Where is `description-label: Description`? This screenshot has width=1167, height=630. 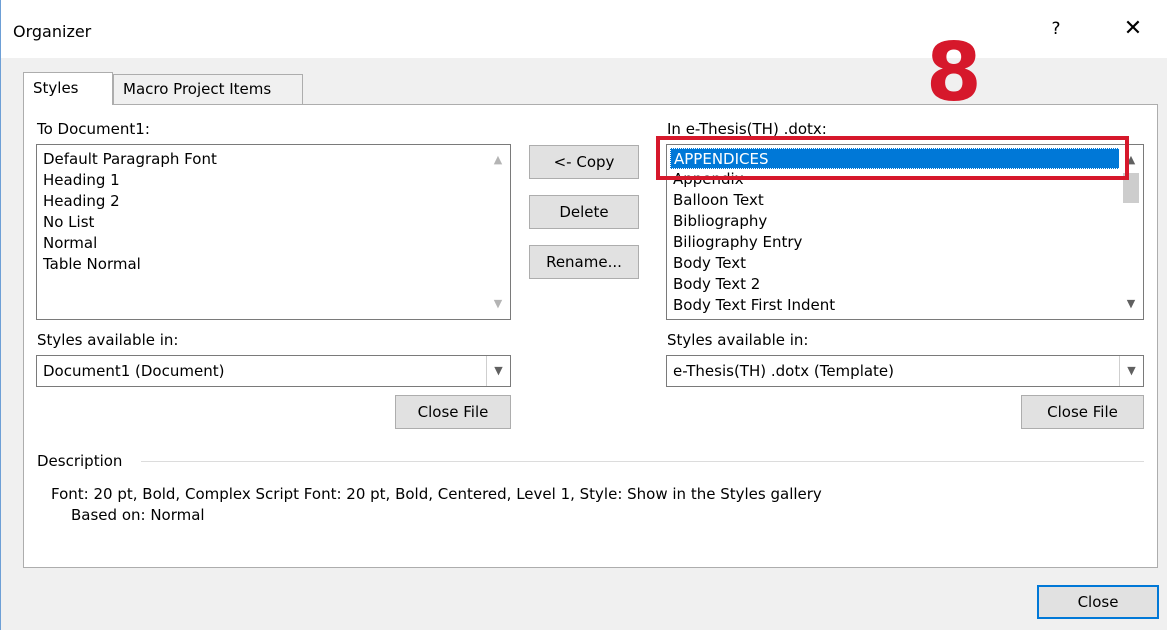
description-label: Description is located at coordinates (80, 461).